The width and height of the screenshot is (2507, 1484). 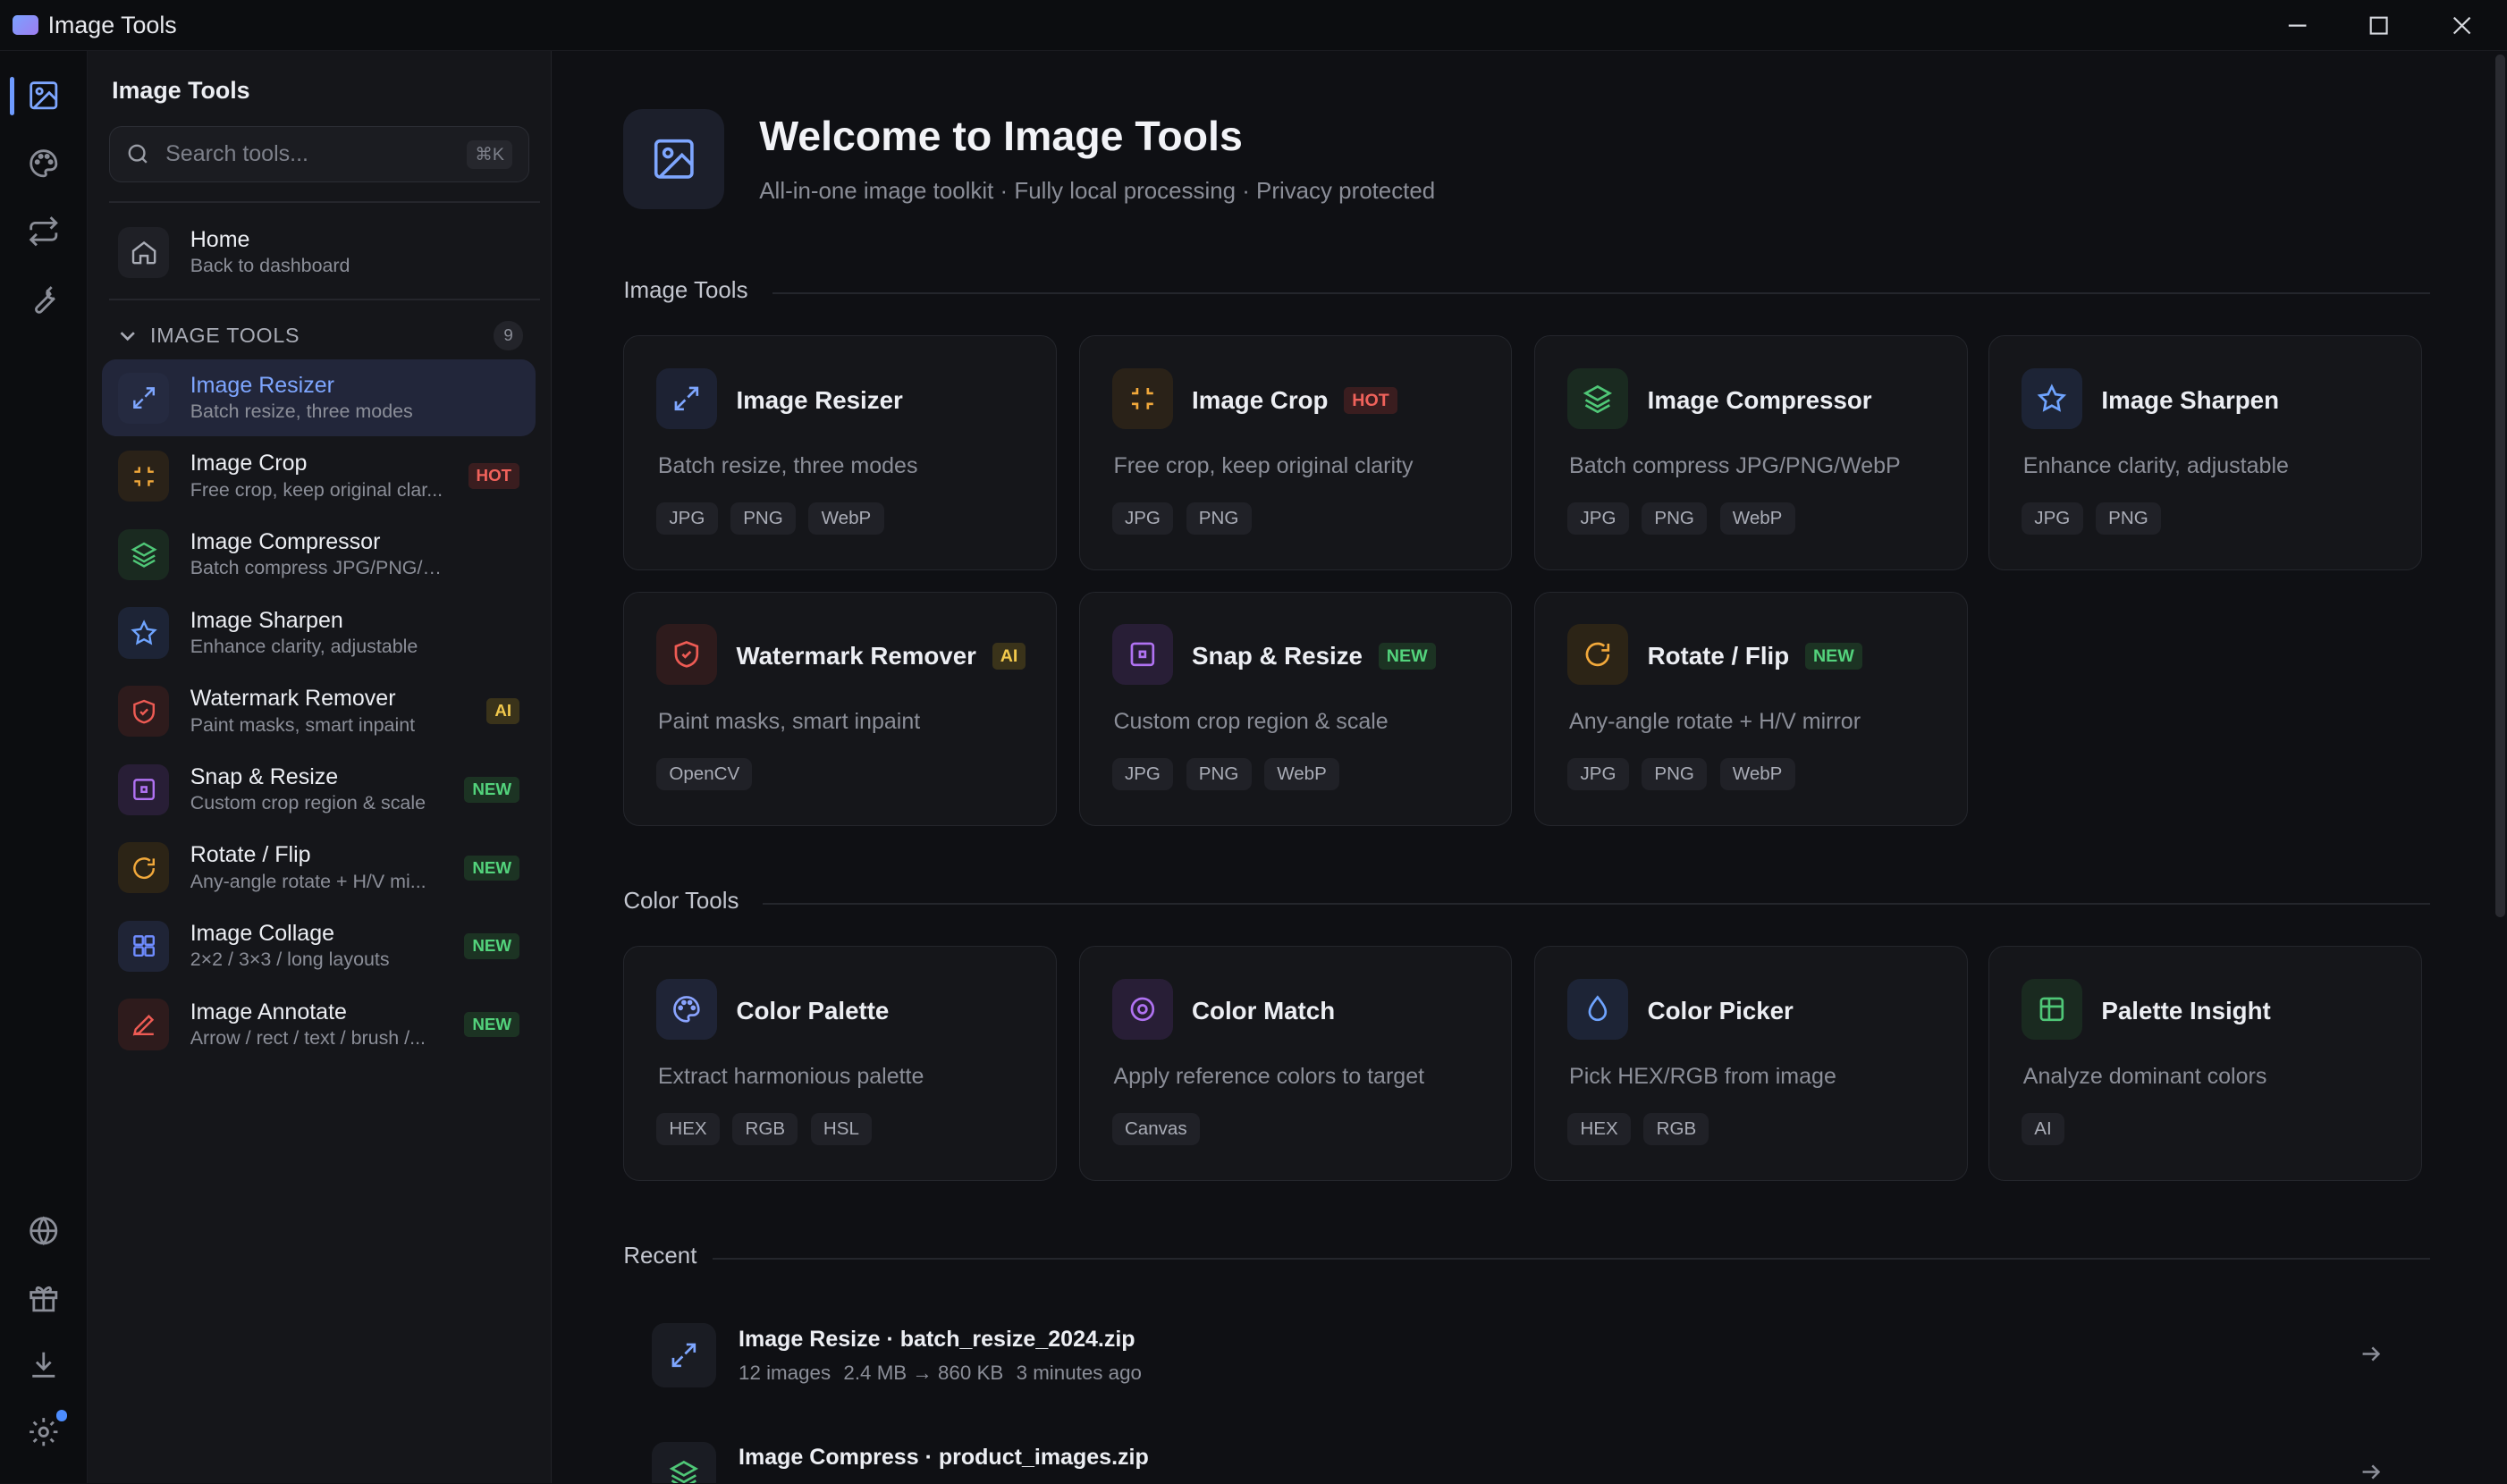 I want to click on search-shortcut: ⌘K, so click(x=490, y=154).